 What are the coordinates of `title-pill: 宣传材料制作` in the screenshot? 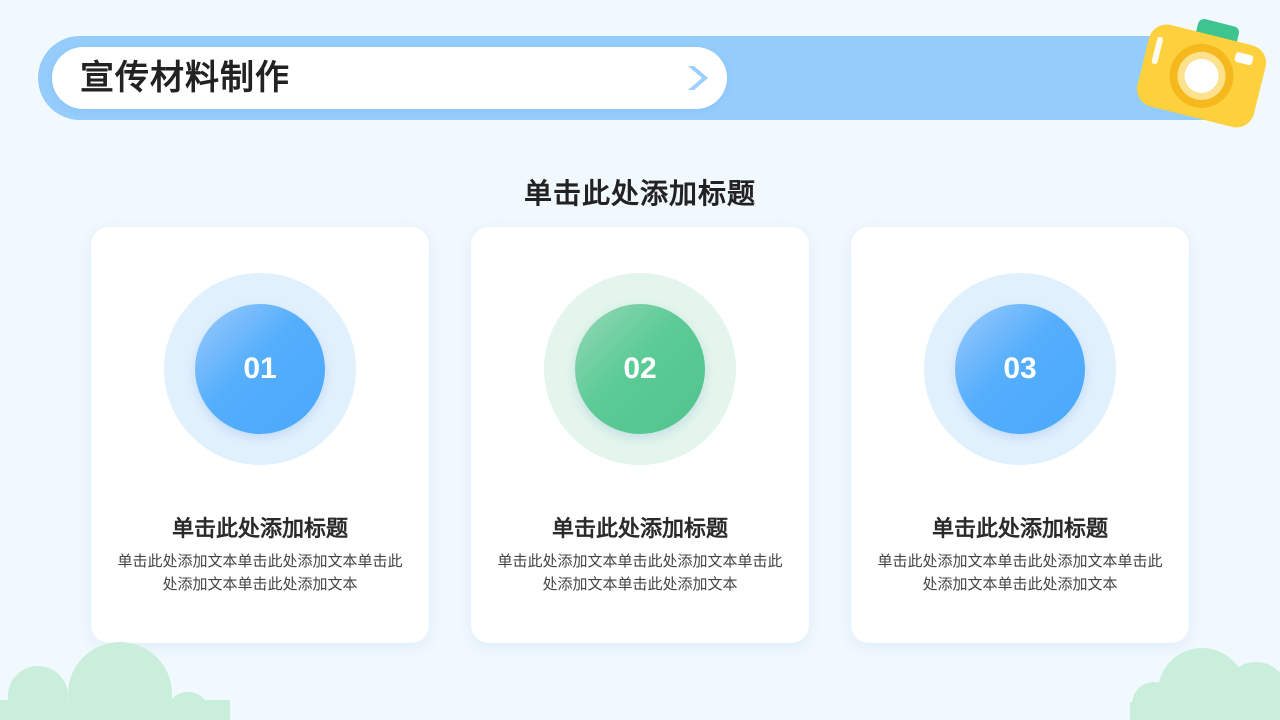 It's located at (389, 78).